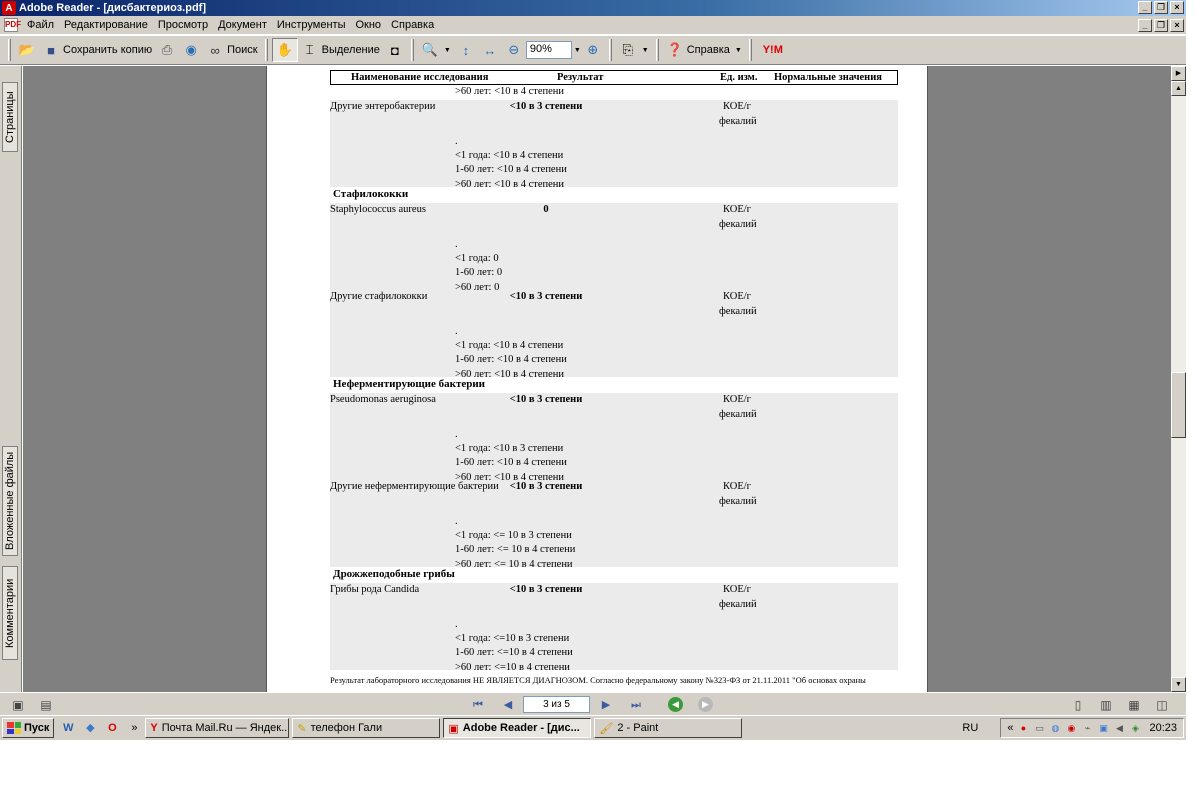 The height and width of the screenshot is (800, 1200). Describe the element at coordinates (12, 25) in the screenshot. I see `document-icon: PDF` at that location.